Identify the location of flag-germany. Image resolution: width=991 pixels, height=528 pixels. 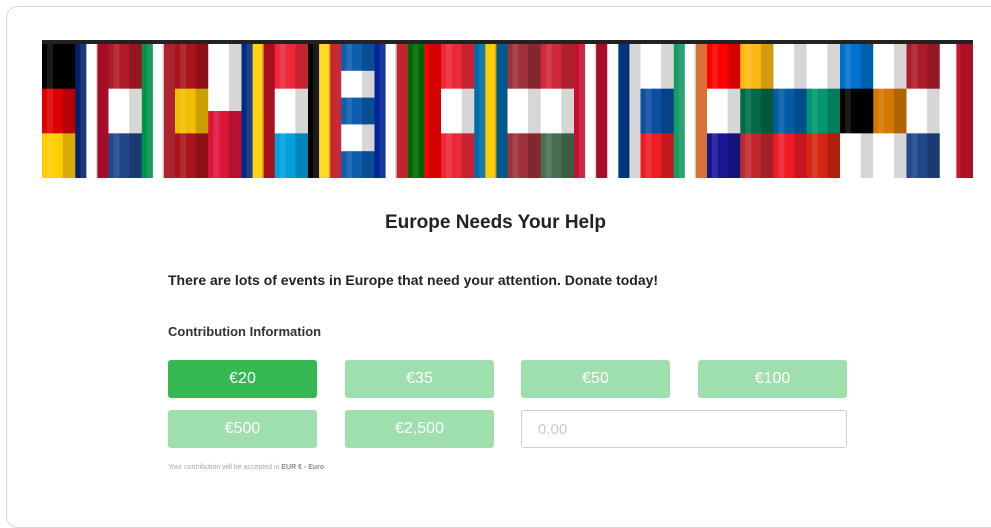
(59, 111).